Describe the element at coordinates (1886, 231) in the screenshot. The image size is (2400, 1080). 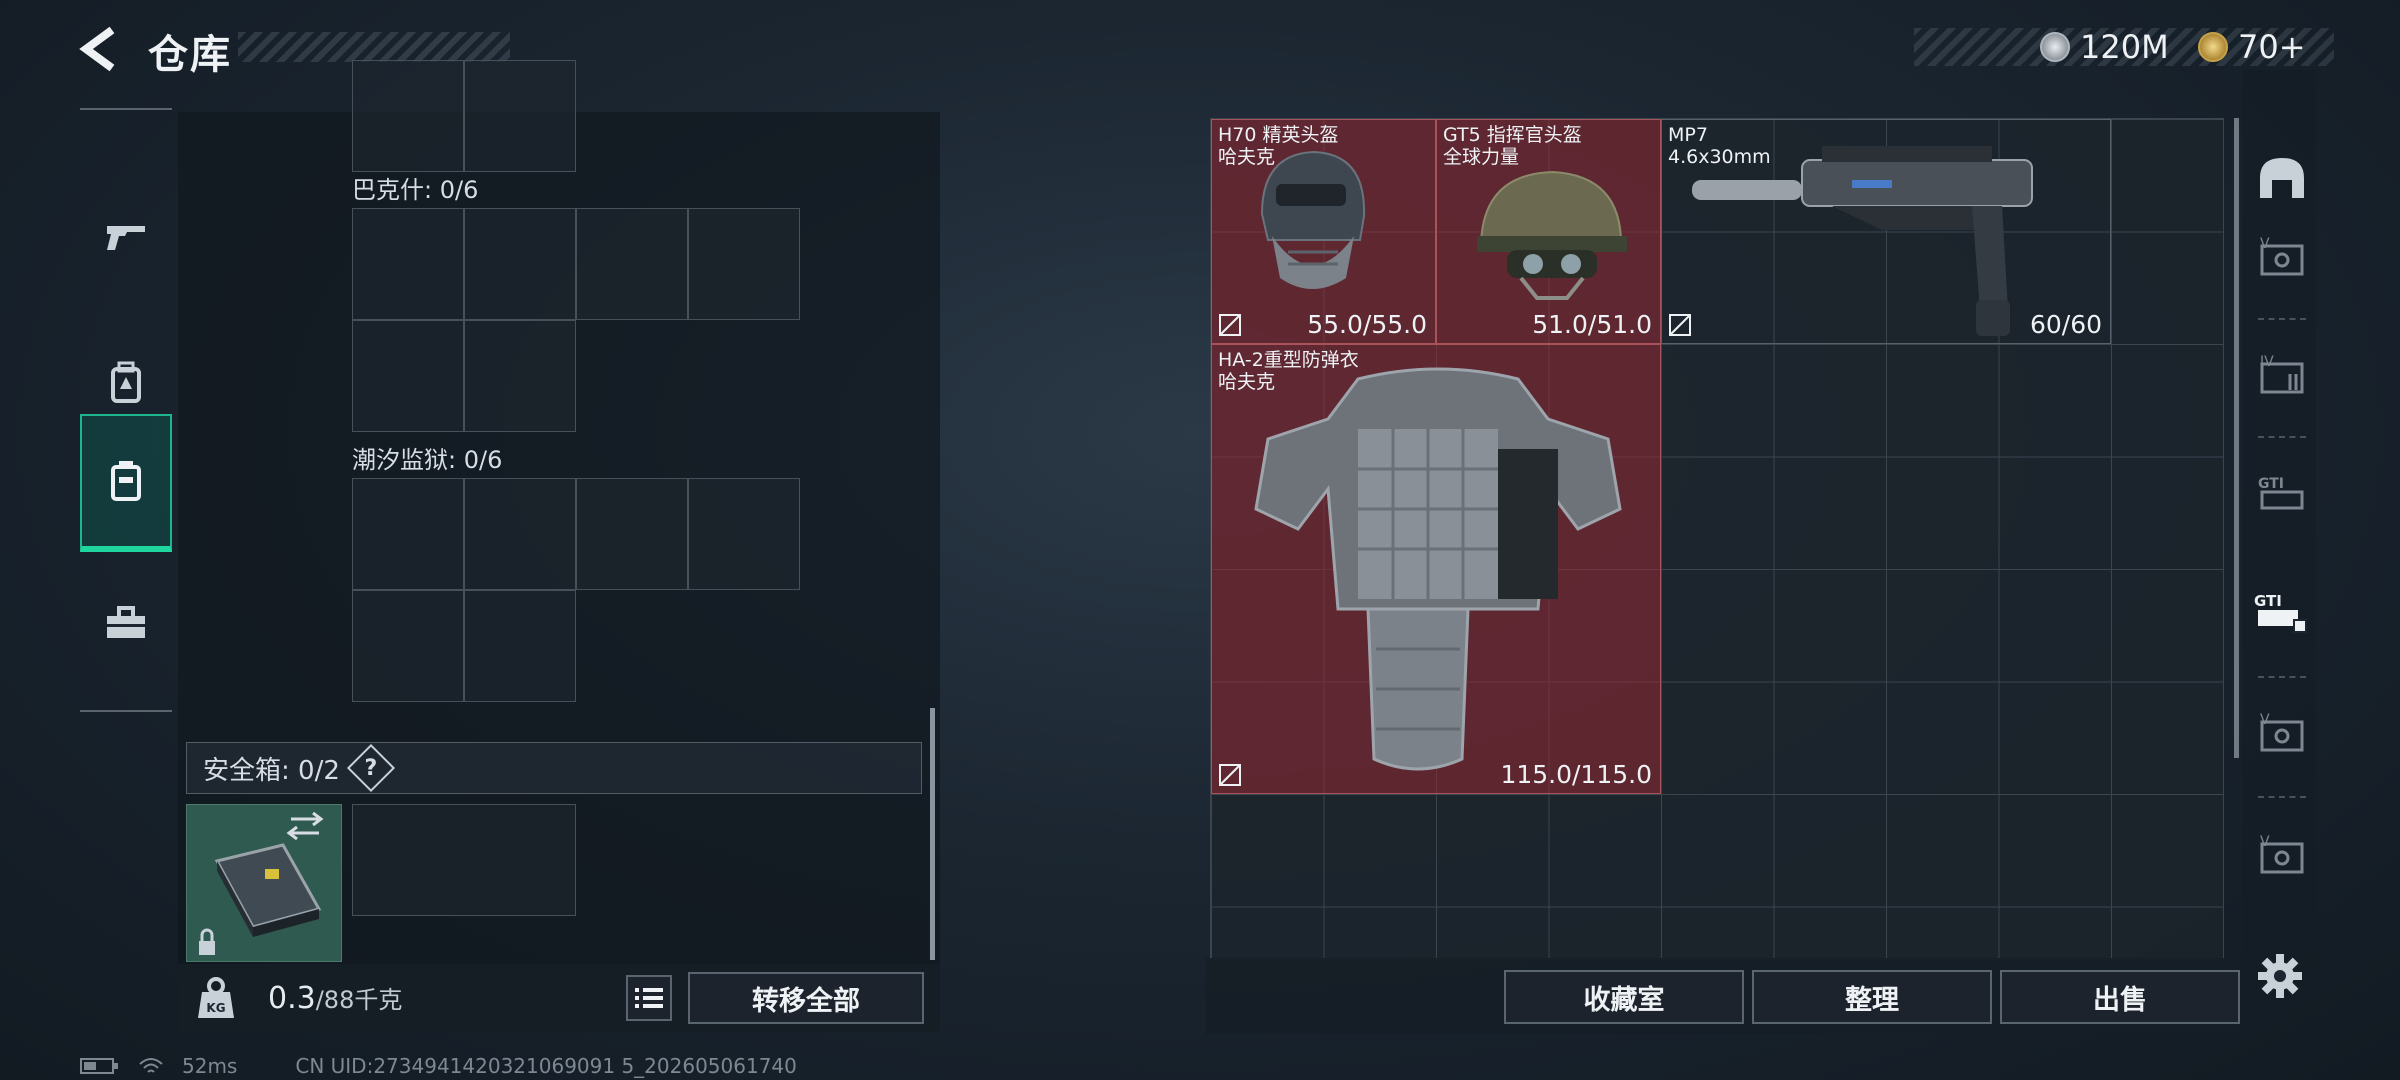
I see `item-mp7: MP7 4.6x30mm 60/60` at that location.